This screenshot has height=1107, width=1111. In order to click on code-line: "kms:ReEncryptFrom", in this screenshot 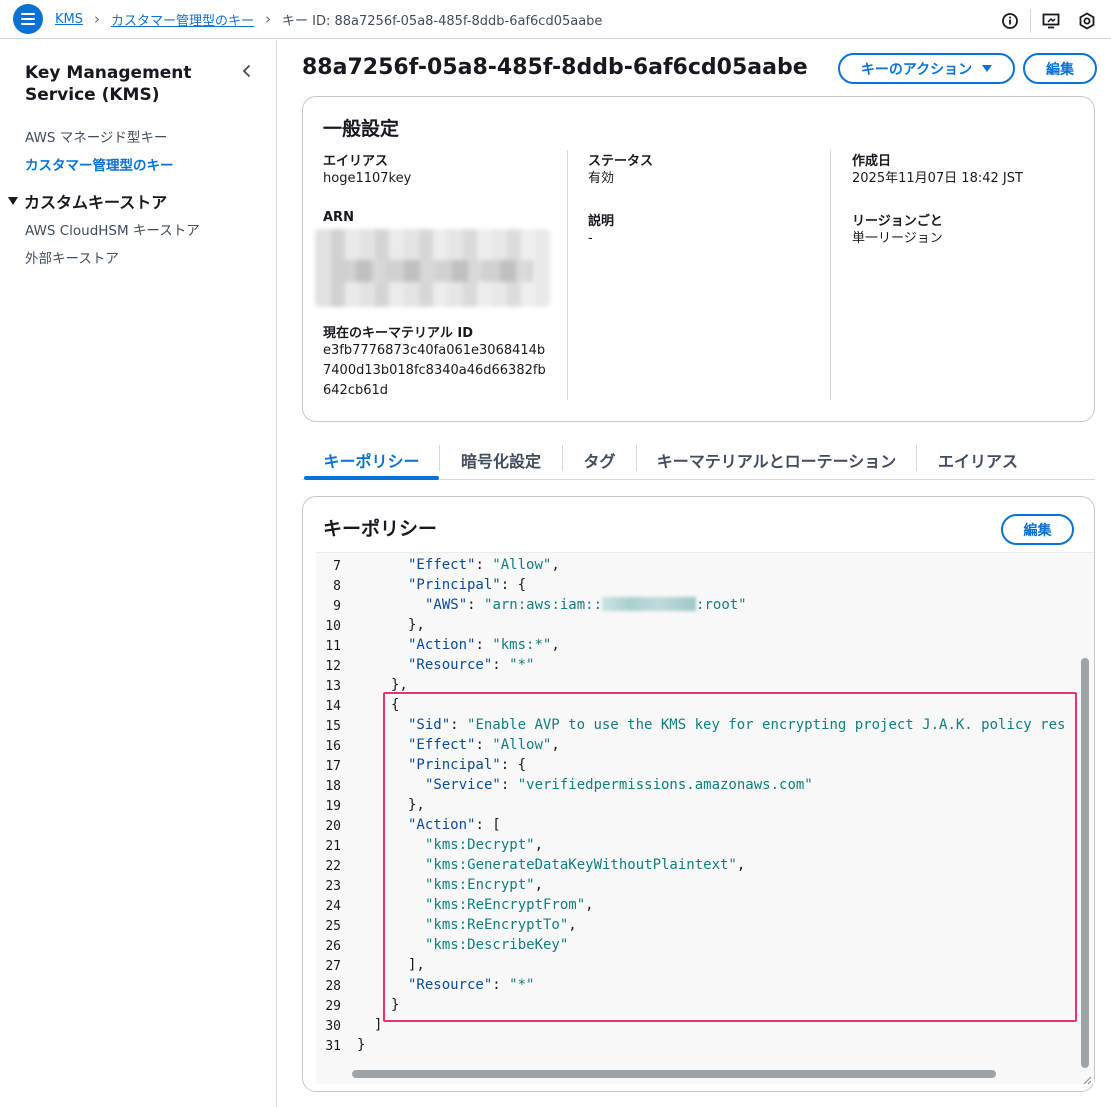, I will do `click(509, 905)`.